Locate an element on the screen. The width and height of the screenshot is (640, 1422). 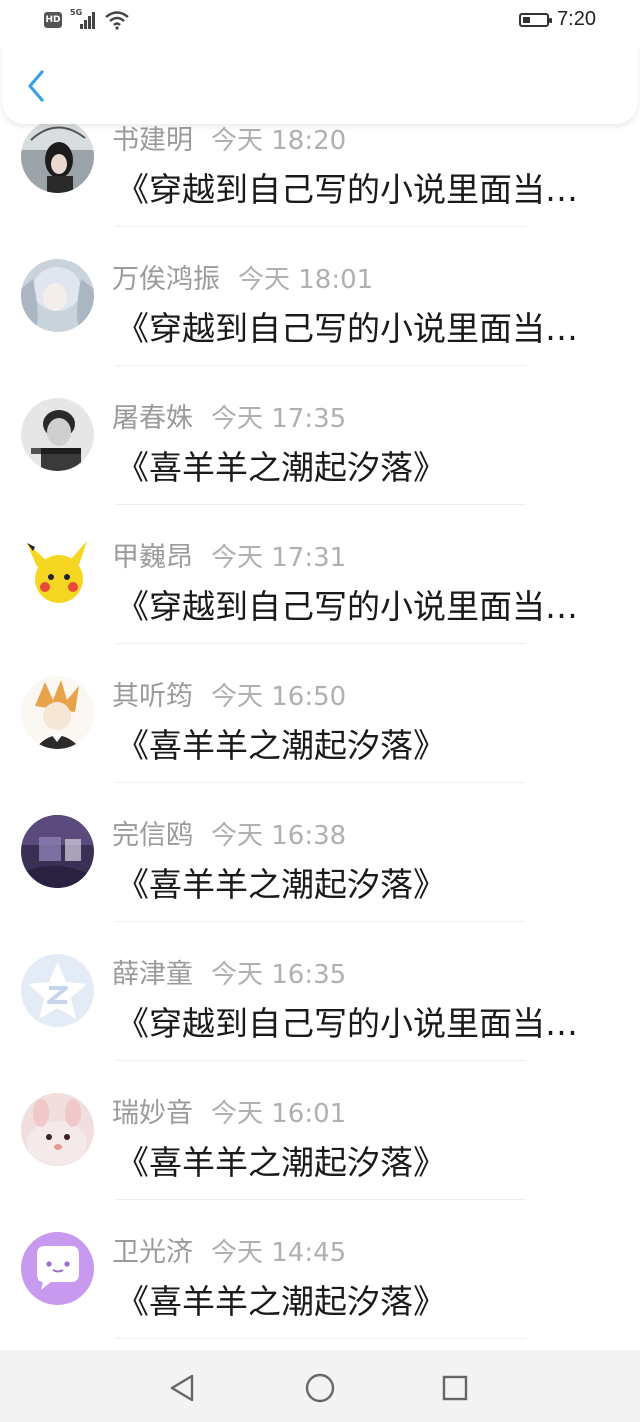
square-recents-icon is located at coordinates (455, 1388).